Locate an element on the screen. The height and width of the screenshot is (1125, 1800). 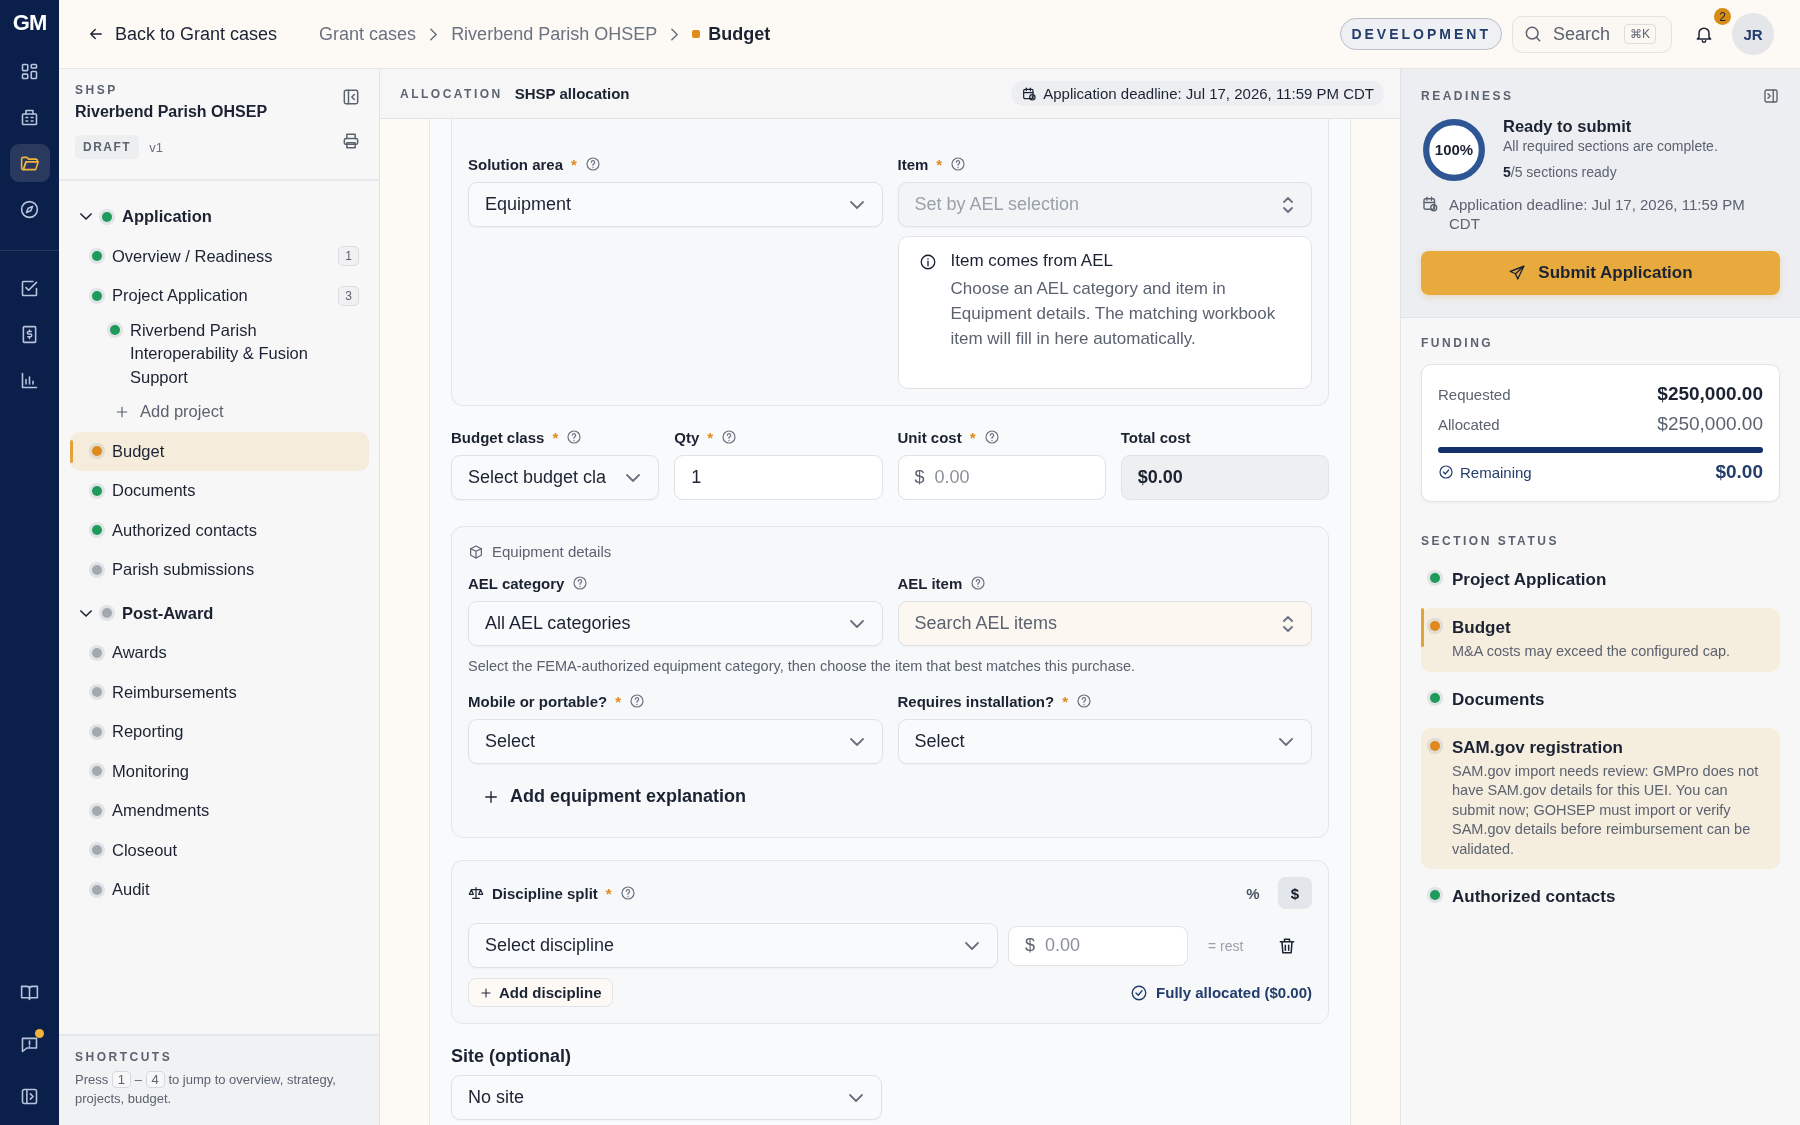
info-title: Item comes from AEL is located at coordinates (1032, 261).